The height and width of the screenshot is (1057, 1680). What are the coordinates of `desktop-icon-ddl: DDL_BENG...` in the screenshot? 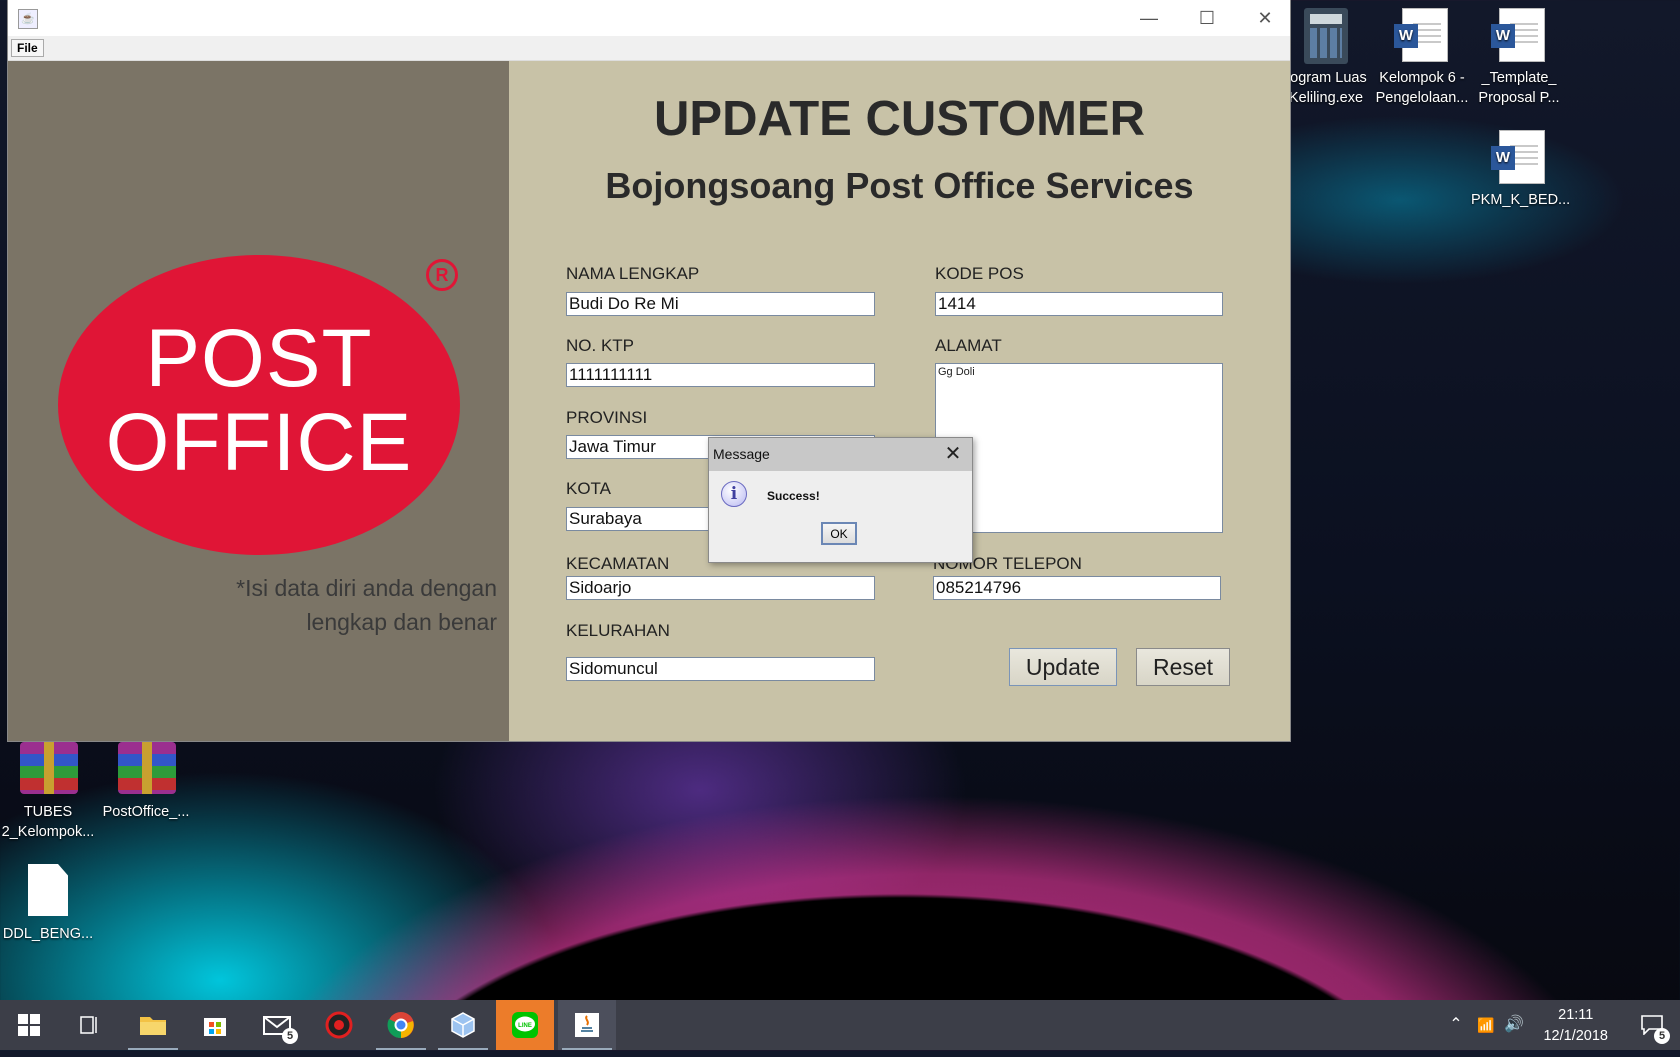 It's located at (48, 904).